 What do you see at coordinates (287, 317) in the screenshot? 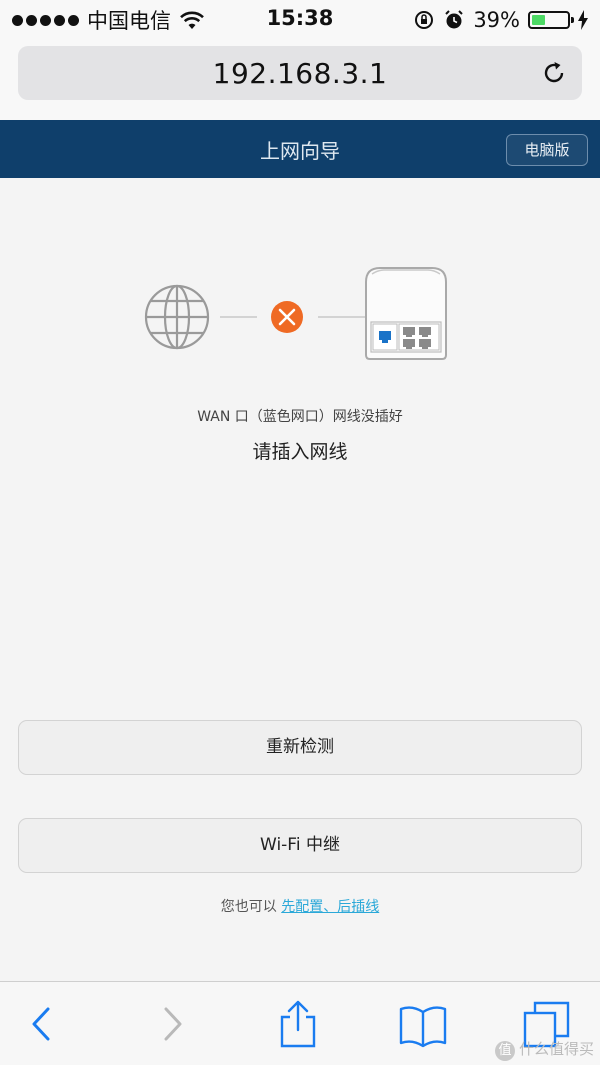
I see `error-icon` at bounding box center [287, 317].